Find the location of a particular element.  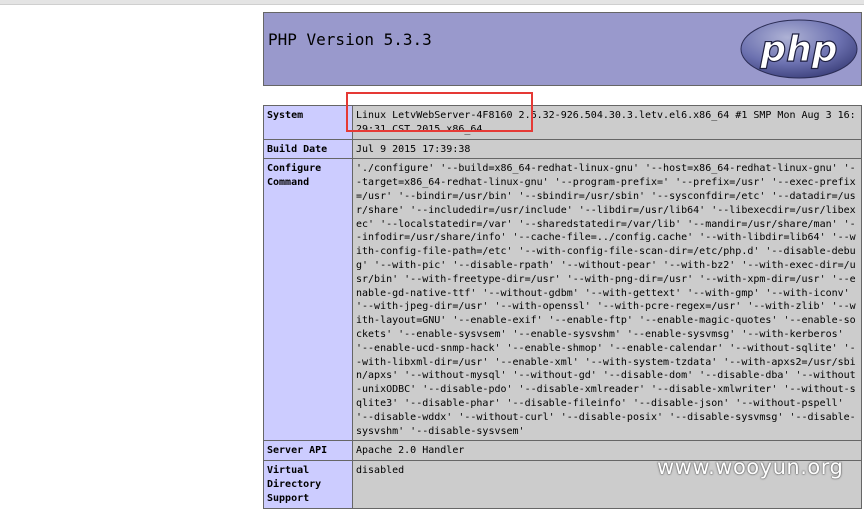

row-label: Configure Command is located at coordinates (308, 300).